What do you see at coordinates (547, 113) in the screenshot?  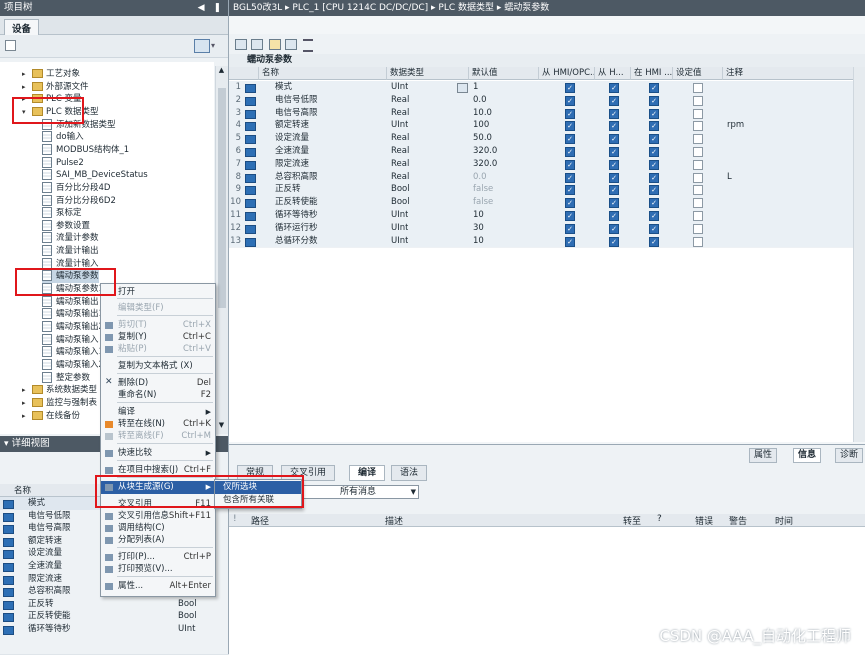 I see `table-row: 3 电信号高限 Real 10.0 ✓ ✓ ✓` at bounding box center [547, 113].